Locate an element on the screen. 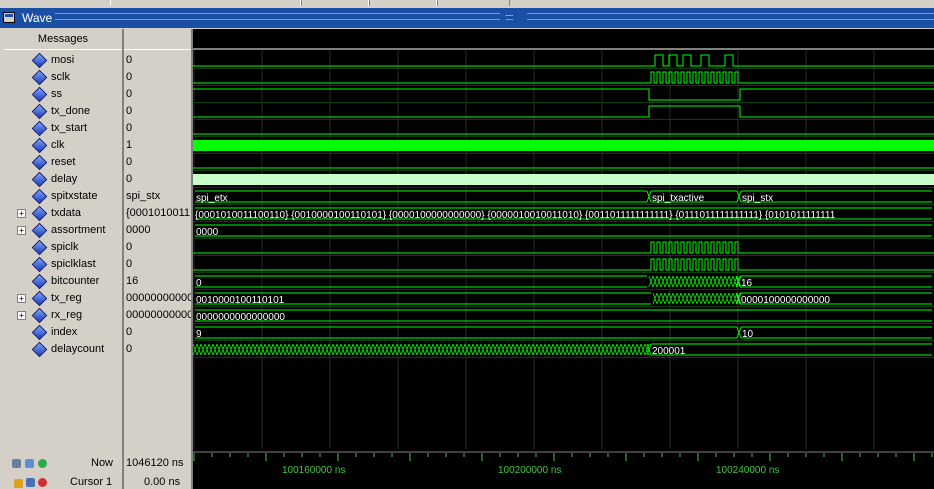  wave-add-icon is located at coordinates (29, 463).